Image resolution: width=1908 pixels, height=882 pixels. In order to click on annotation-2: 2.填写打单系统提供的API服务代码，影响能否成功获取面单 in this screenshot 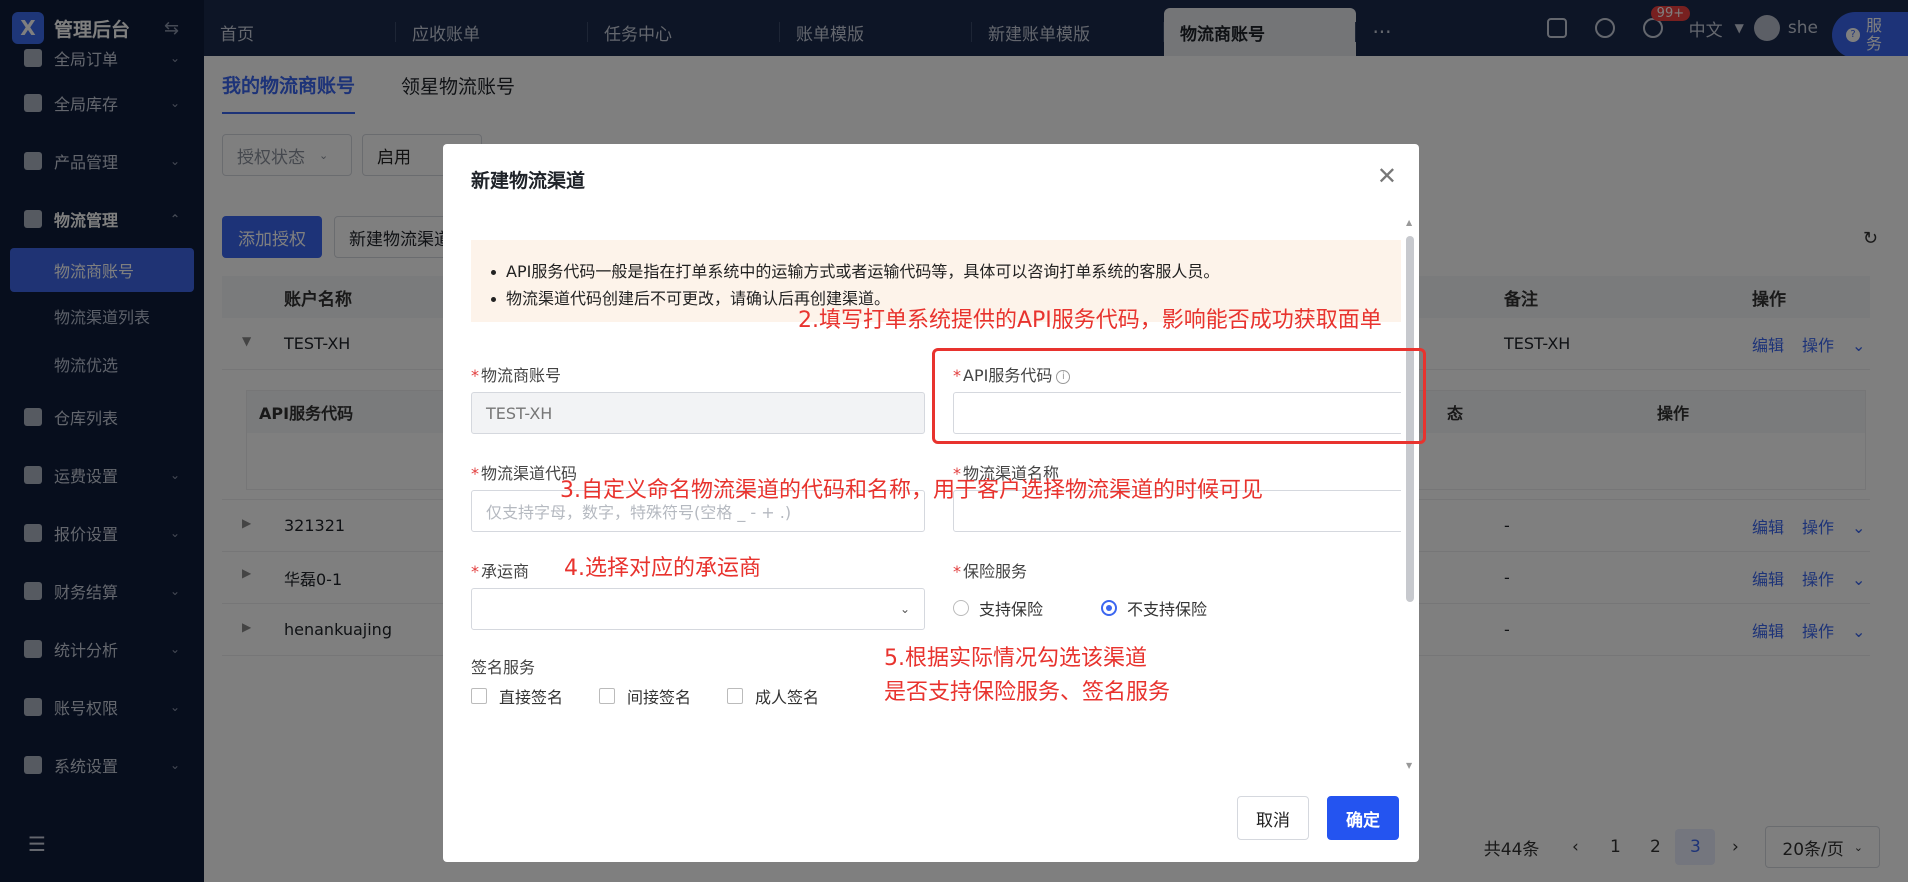, I will do `click(1090, 320)`.